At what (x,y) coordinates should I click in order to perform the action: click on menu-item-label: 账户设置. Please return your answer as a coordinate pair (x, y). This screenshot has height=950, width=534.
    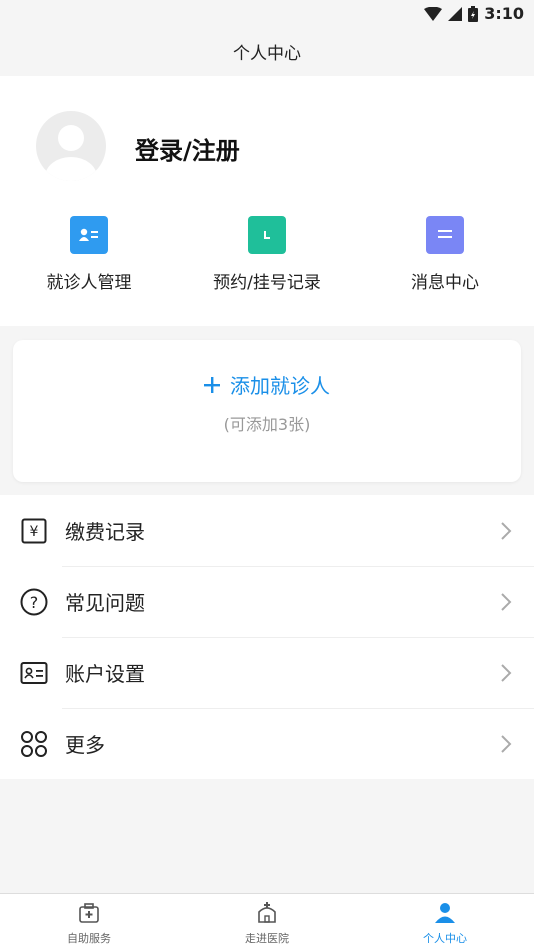
    Looking at the image, I should click on (105, 674).